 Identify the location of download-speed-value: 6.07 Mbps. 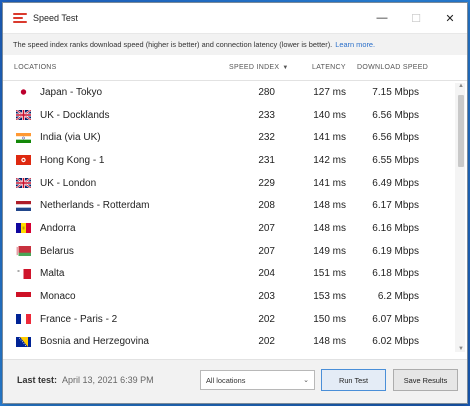
(395, 319).